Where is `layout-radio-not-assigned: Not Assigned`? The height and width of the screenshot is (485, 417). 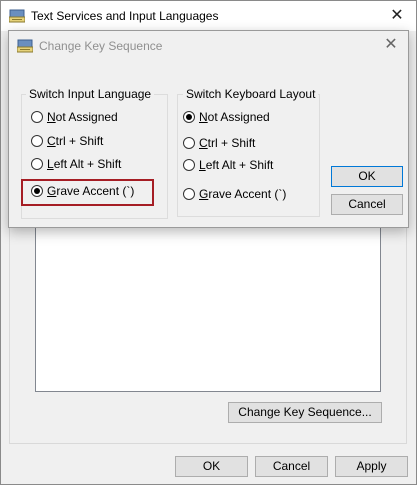 layout-radio-not-assigned: Not Assigned is located at coordinates (226, 117).